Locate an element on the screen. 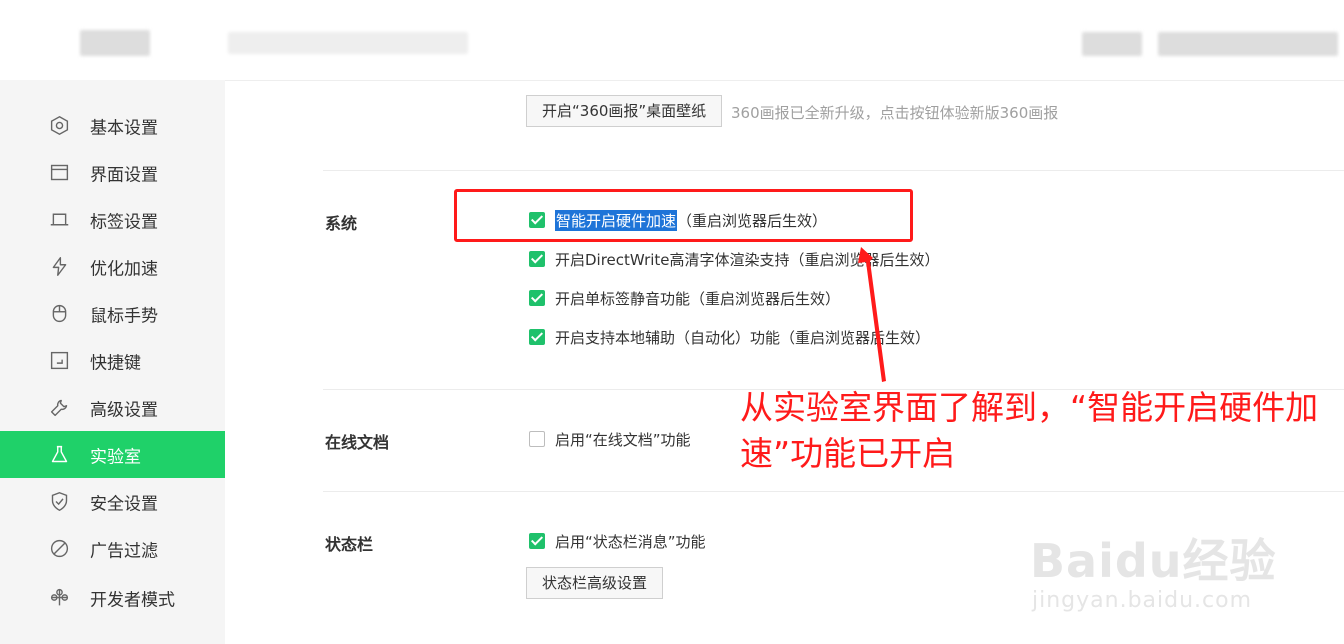 Image resolution: width=1344 pixels, height=644 pixels. option-local-assist: 开启支持本地辅助（自动化）功能 （重启浏览器后生效） is located at coordinates (729, 337).